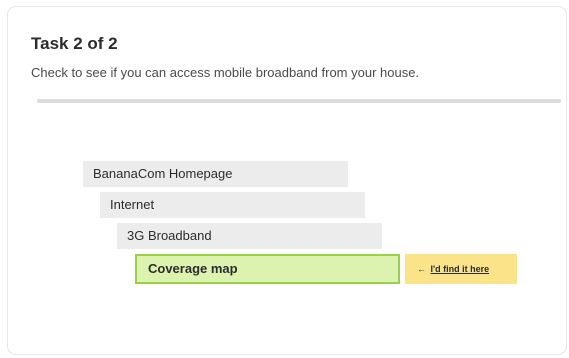  Describe the element at coordinates (74, 43) in the screenshot. I see `task-title: Task 2 of 2` at that location.